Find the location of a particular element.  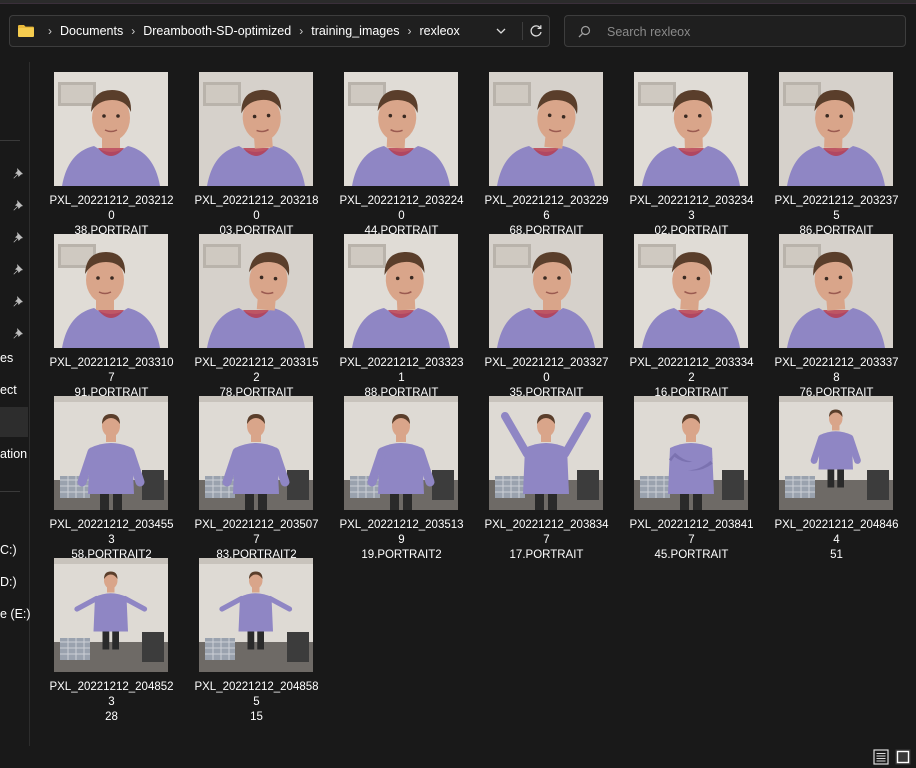

file-name-line: PXL_20221212_2032240 is located at coordinates (401, 208).